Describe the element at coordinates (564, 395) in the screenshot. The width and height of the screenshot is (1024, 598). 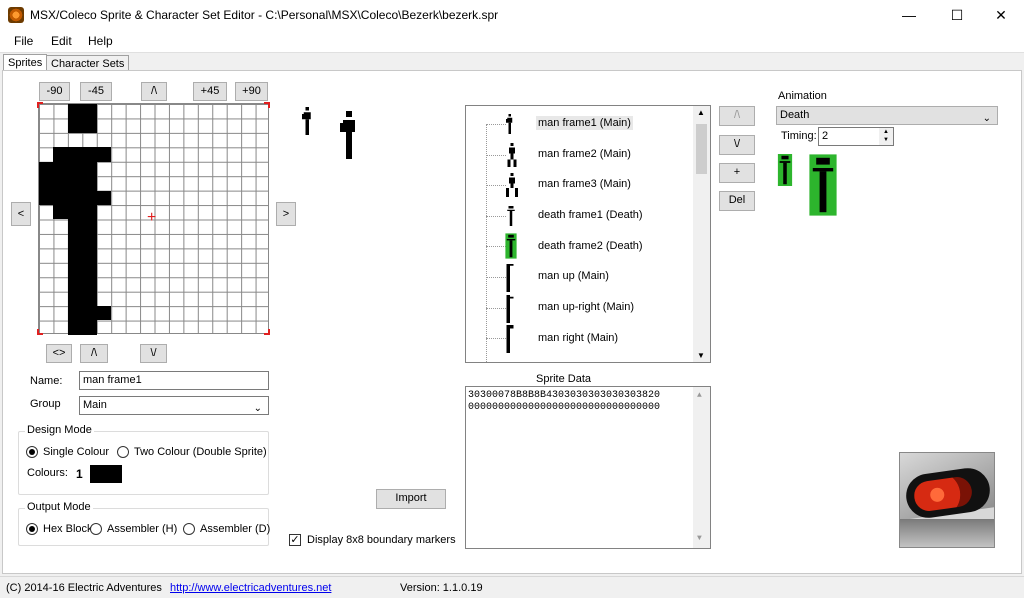
I see `sprite-data-line: 30300078B8B8B4303030303030303820` at that location.